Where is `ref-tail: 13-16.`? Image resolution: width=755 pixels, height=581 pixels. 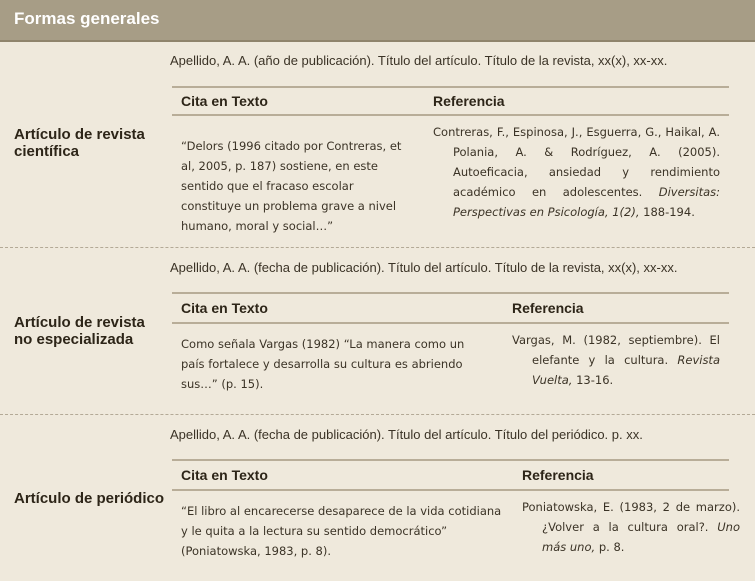 ref-tail: 13-16. is located at coordinates (593, 380).